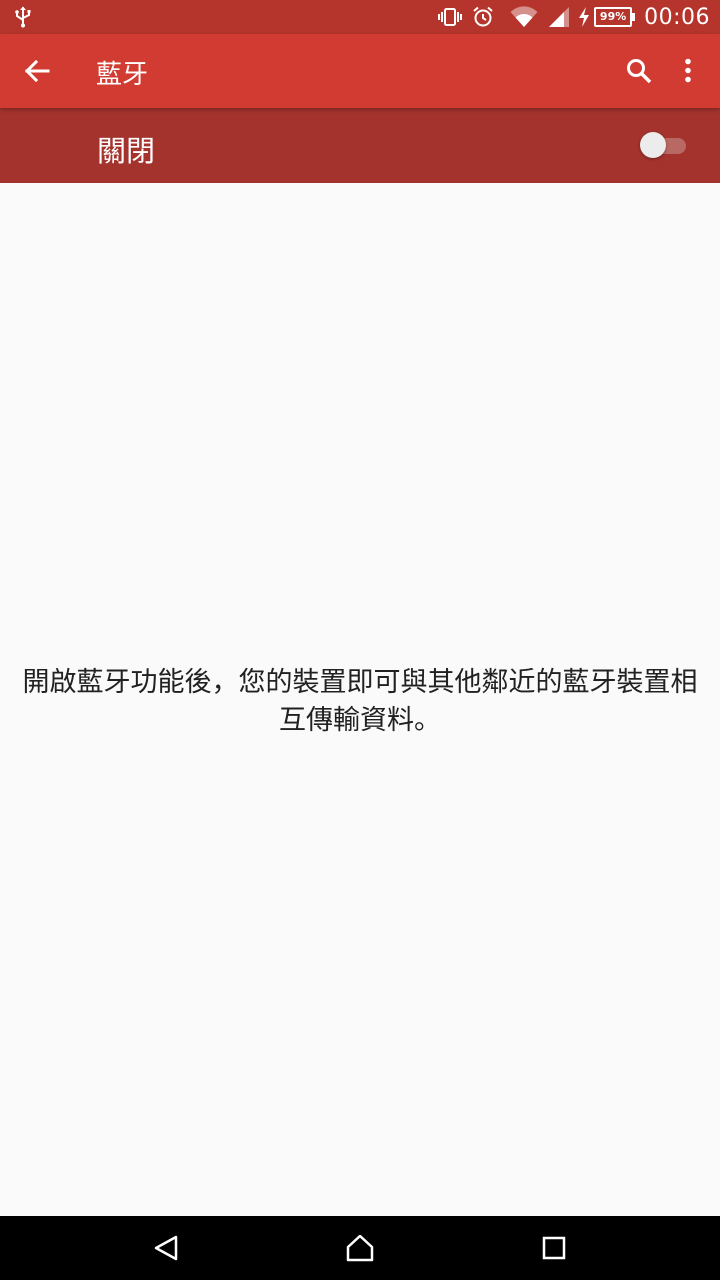  Describe the element at coordinates (615, 17) in the screenshot. I see `battery-level: 99%` at that location.